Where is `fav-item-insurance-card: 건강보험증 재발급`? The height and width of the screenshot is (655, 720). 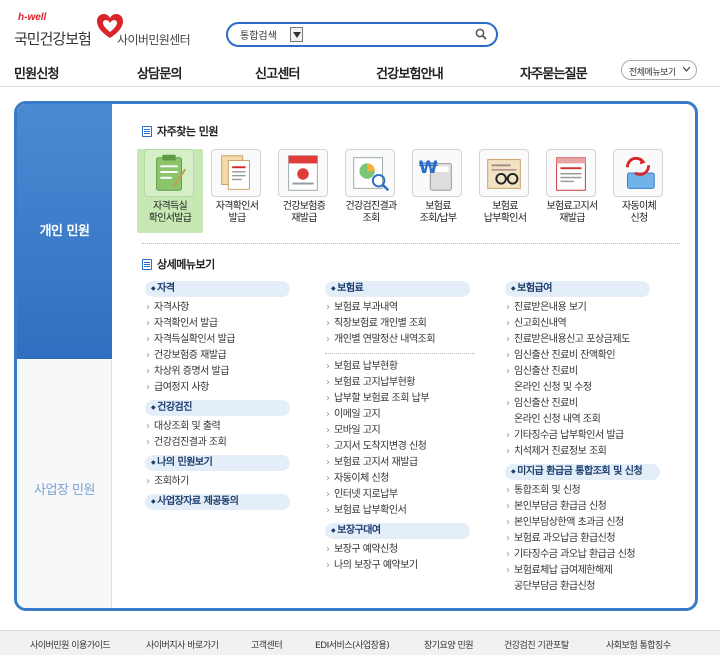 fav-item-insurance-card: 건강보험증 재발급 is located at coordinates (304, 191).